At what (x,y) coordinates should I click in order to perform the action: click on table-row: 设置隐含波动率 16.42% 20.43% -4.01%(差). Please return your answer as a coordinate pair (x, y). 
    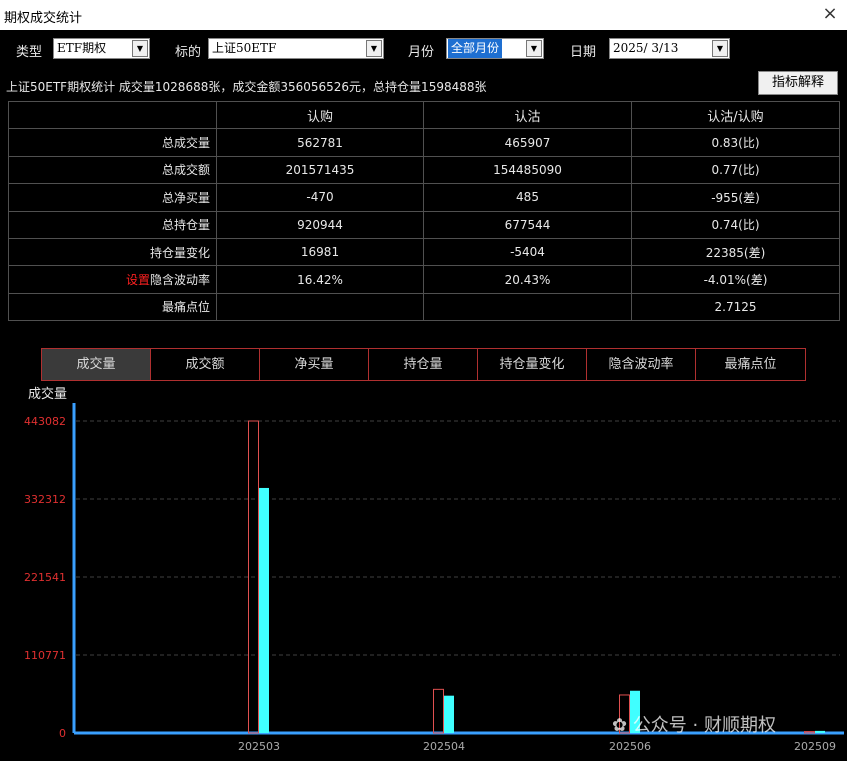
    Looking at the image, I should click on (424, 279).